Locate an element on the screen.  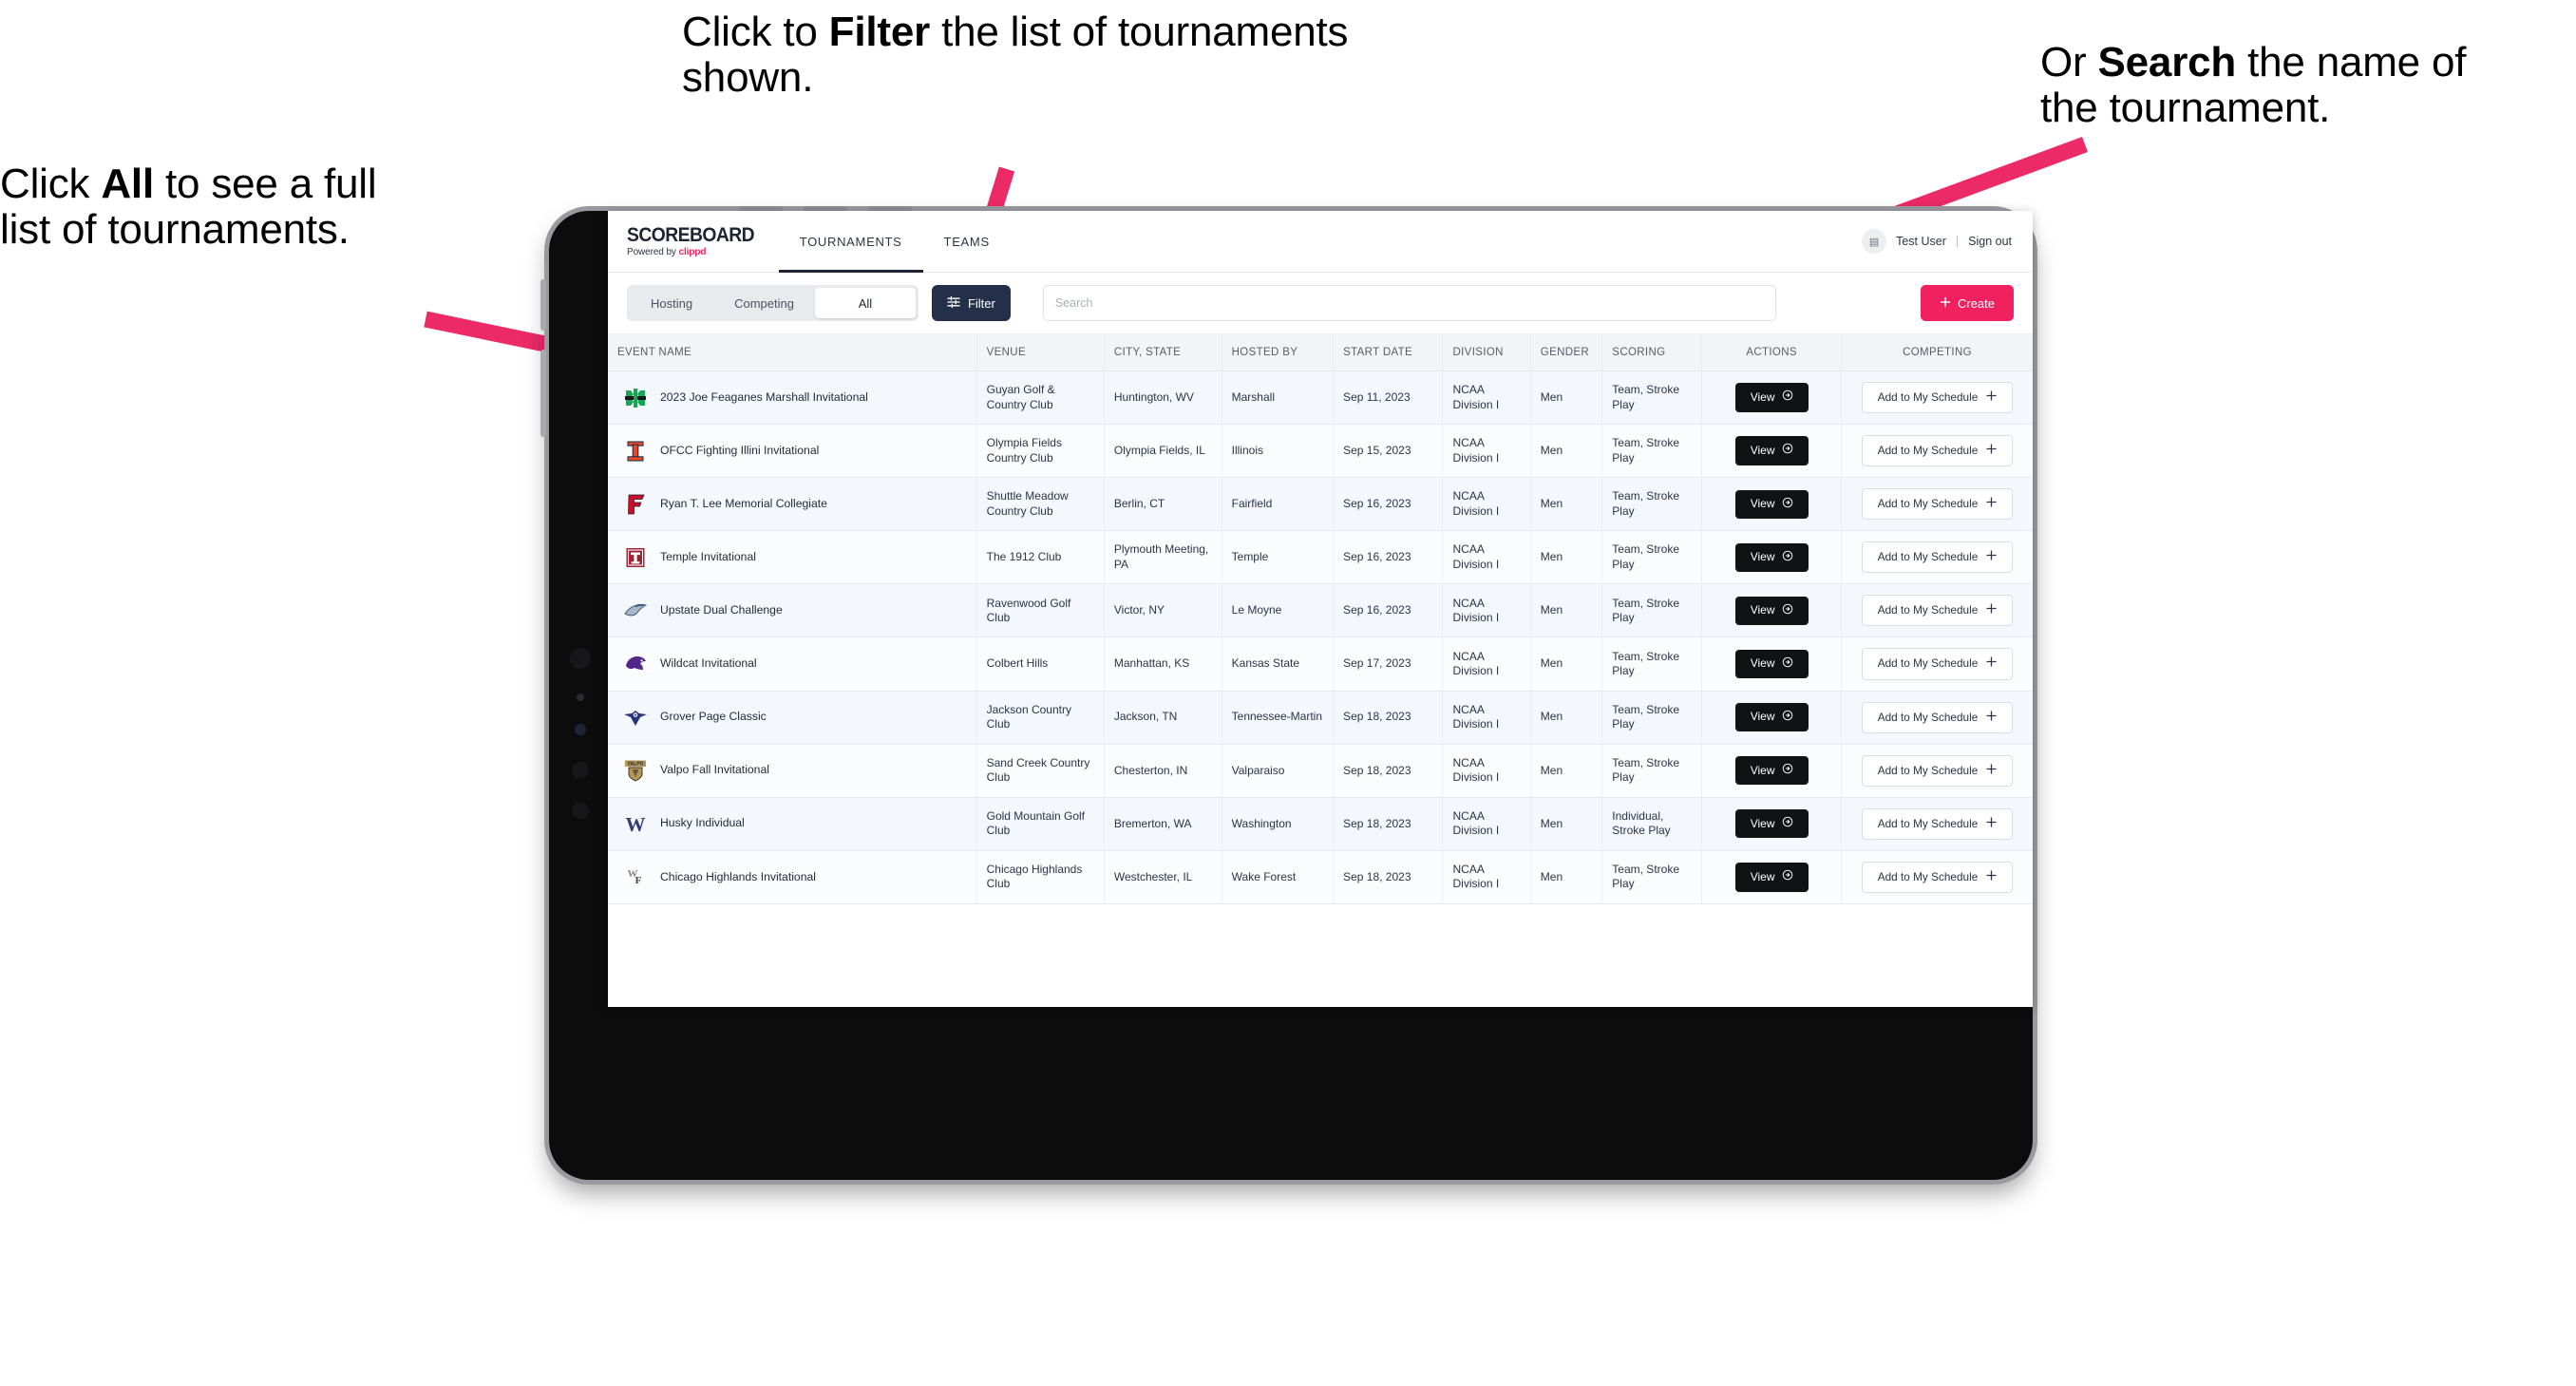
cell-event-name: OFCC Fighting Illini Invitational is located at coordinates (792, 451).